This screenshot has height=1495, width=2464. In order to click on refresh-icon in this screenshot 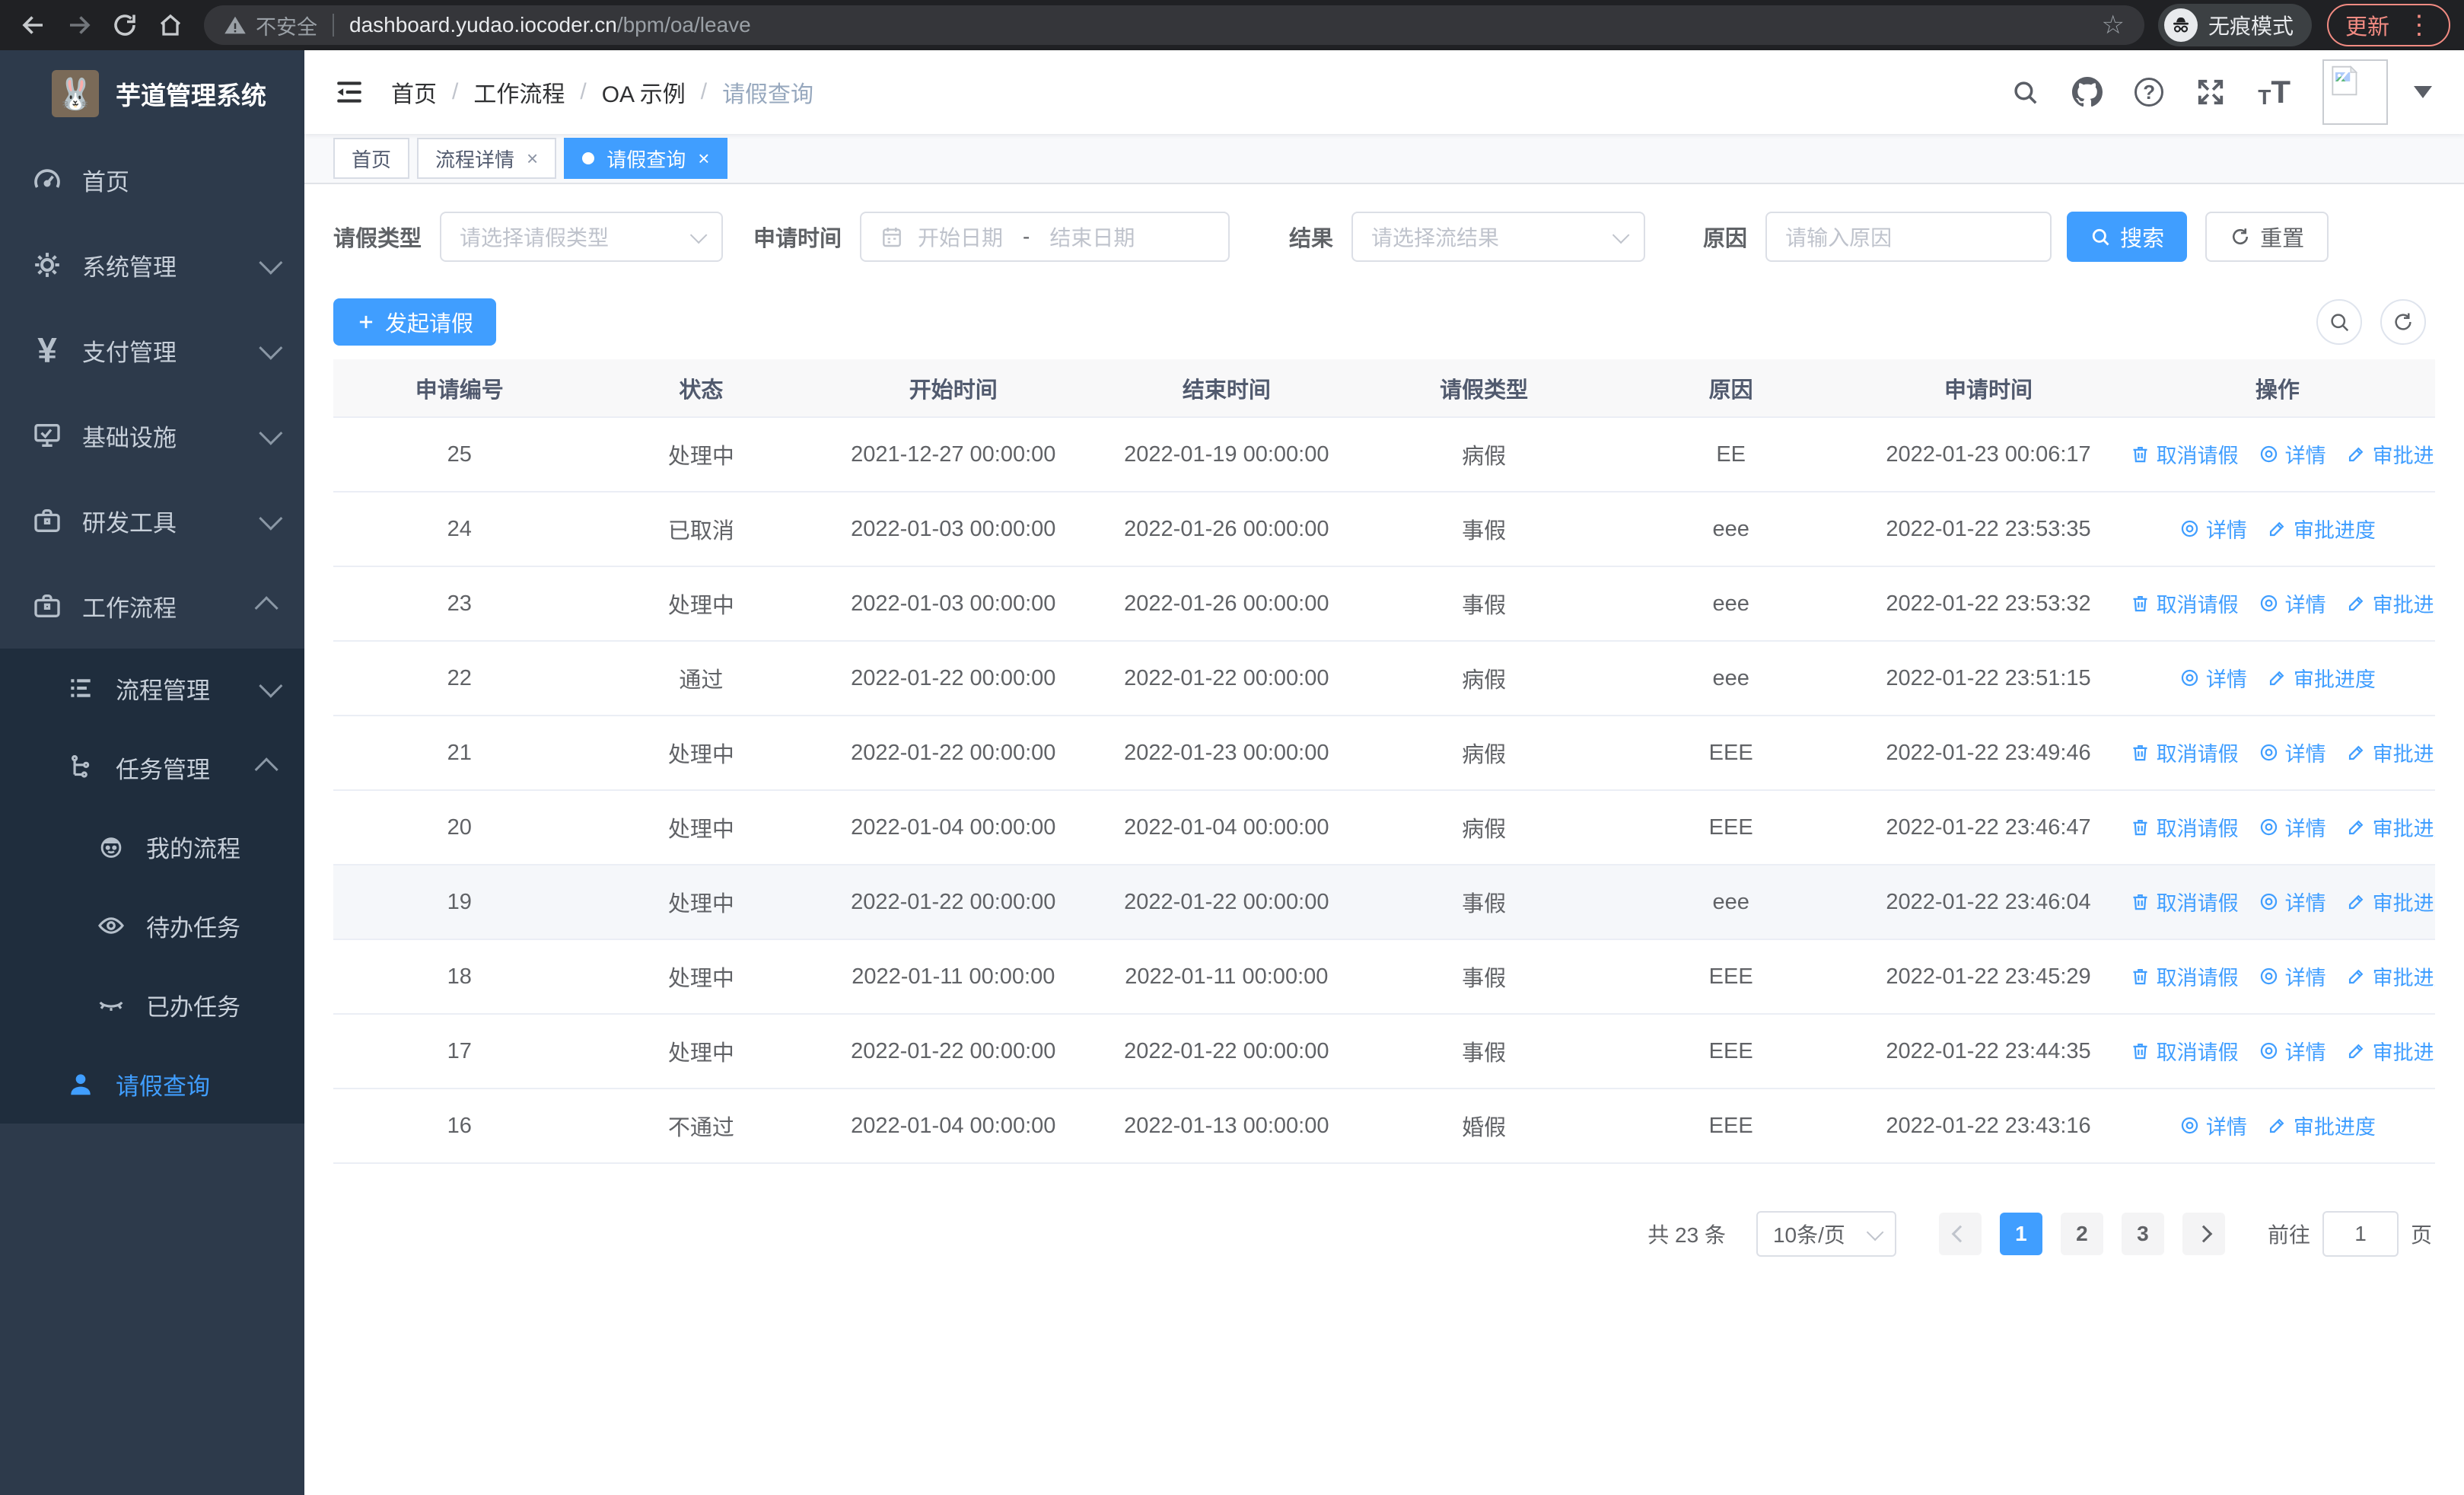, I will do `click(2241, 236)`.